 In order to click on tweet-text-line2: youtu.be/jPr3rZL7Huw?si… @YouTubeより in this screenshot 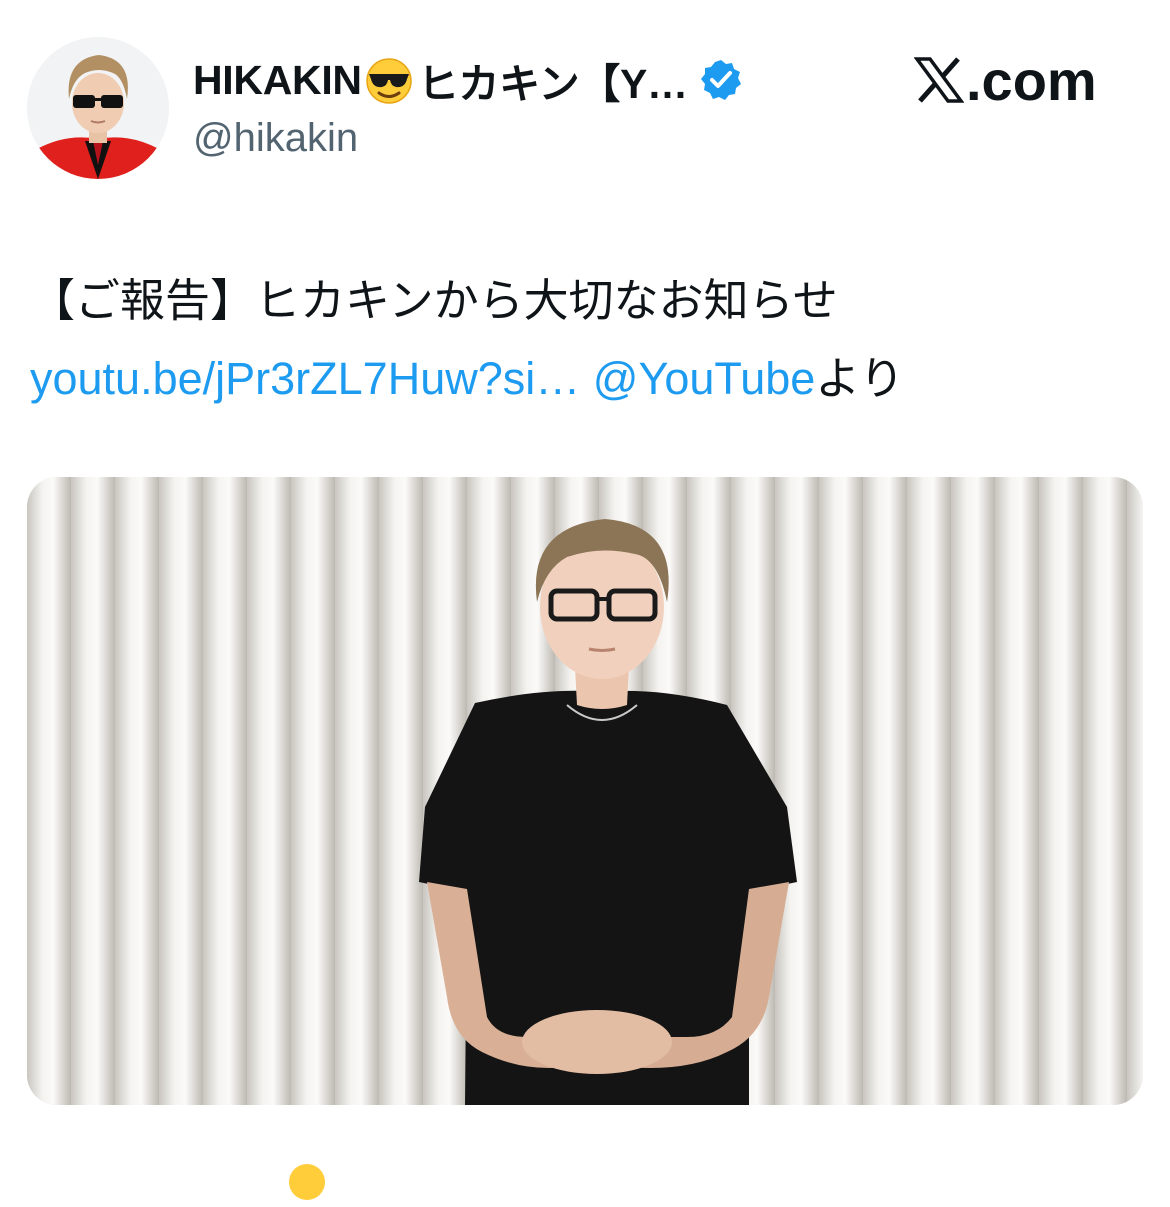, I will do `click(467, 379)`.